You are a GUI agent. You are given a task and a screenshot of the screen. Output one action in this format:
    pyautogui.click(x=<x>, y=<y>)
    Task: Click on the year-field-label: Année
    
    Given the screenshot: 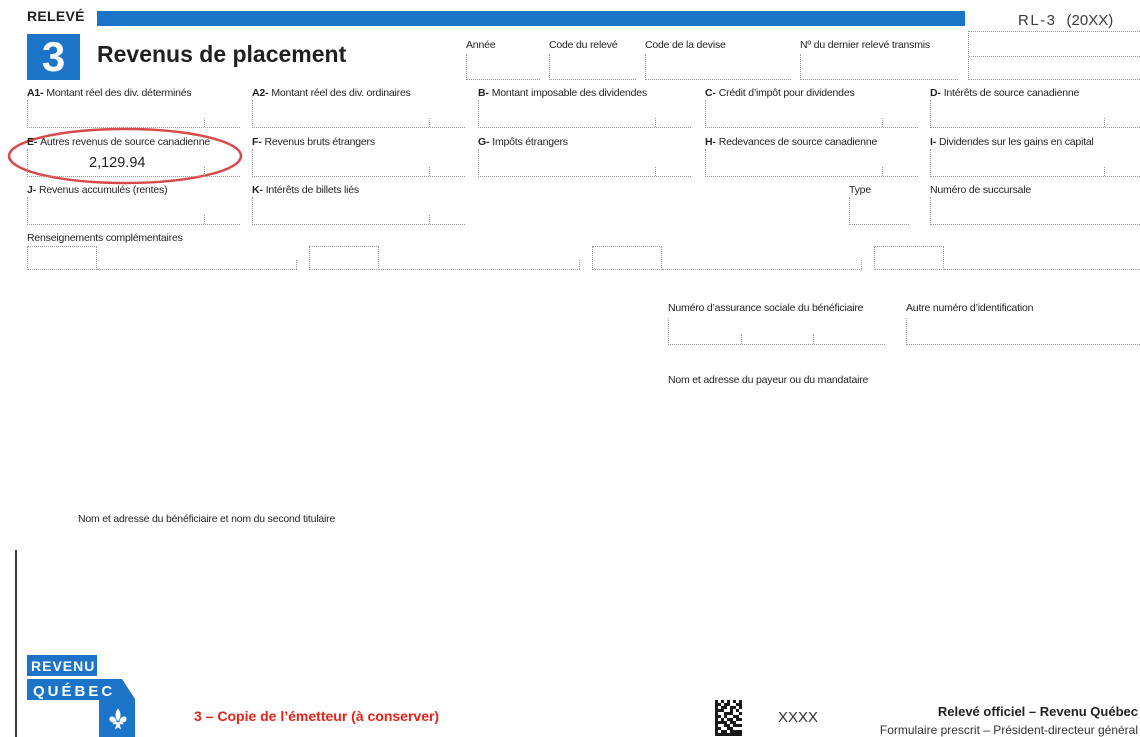 What is the action you would take?
    pyautogui.click(x=481, y=45)
    